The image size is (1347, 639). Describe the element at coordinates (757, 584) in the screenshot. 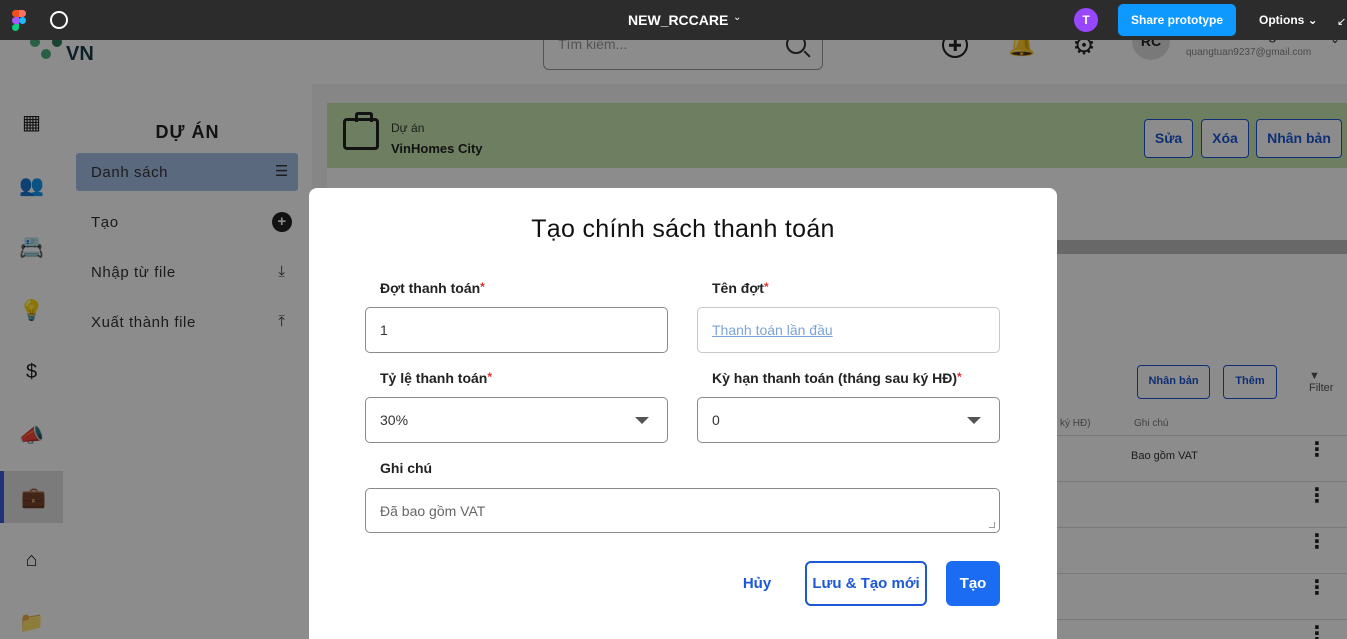

I see `cancel-button: Hủy` at that location.